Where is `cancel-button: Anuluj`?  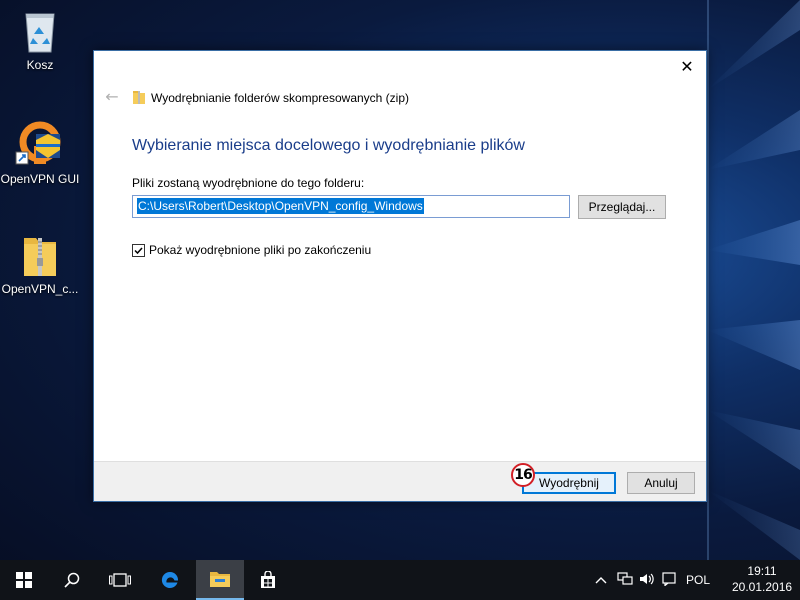 cancel-button: Anuluj is located at coordinates (661, 483).